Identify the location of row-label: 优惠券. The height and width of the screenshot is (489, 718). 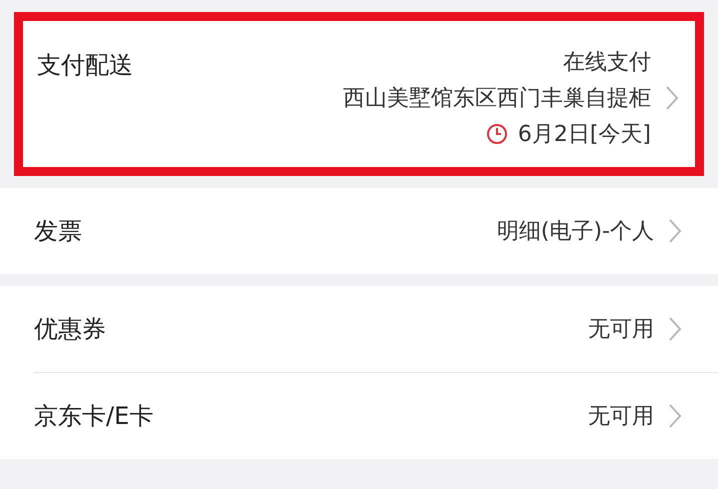
(70, 329).